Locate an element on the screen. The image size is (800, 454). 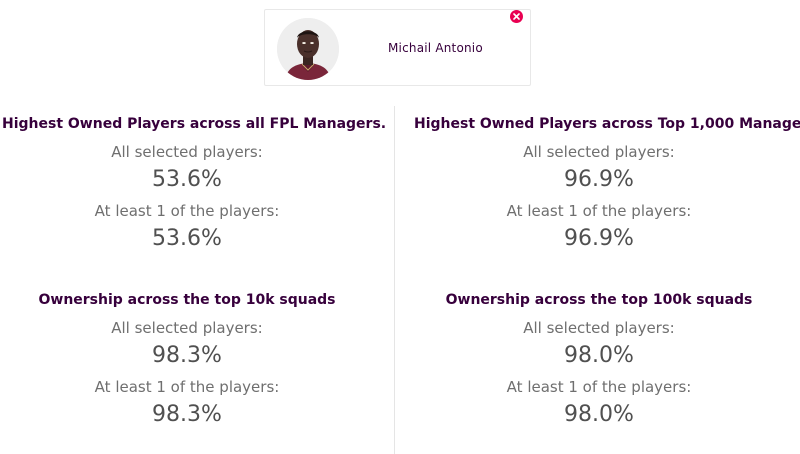
all-selected-value: 98.0% is located at coordinates (599, 355).